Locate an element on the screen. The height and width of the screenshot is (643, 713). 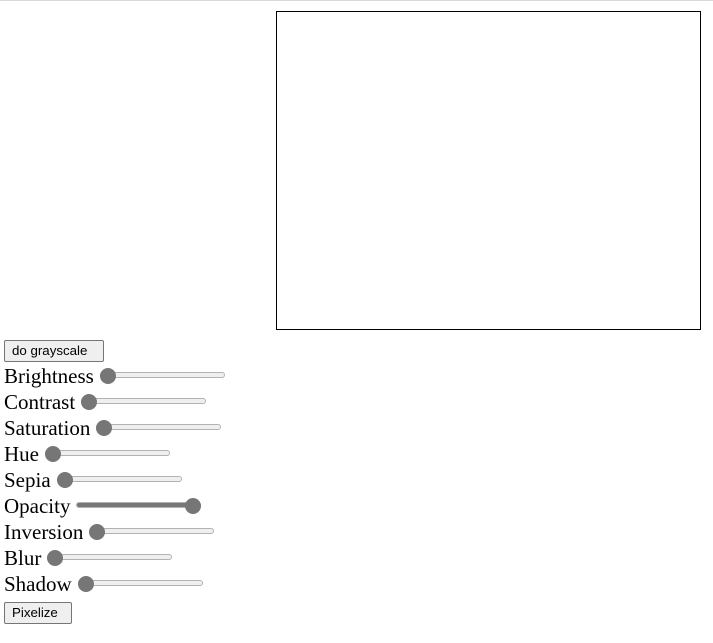
slider-row-opacity: Opacity is located at coordinates (115, 506).